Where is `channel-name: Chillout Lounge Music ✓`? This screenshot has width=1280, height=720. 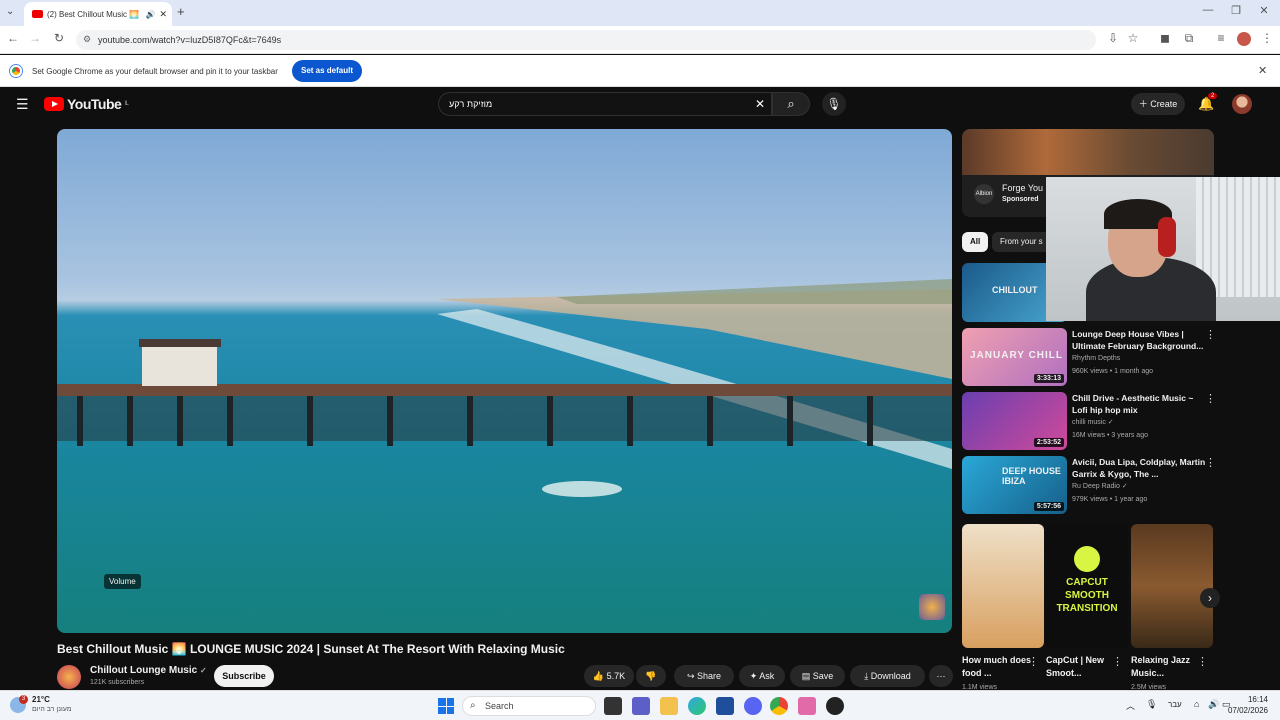 channel-name: Chillout Lounge Music ✓ is located at coordinates (148, 670).